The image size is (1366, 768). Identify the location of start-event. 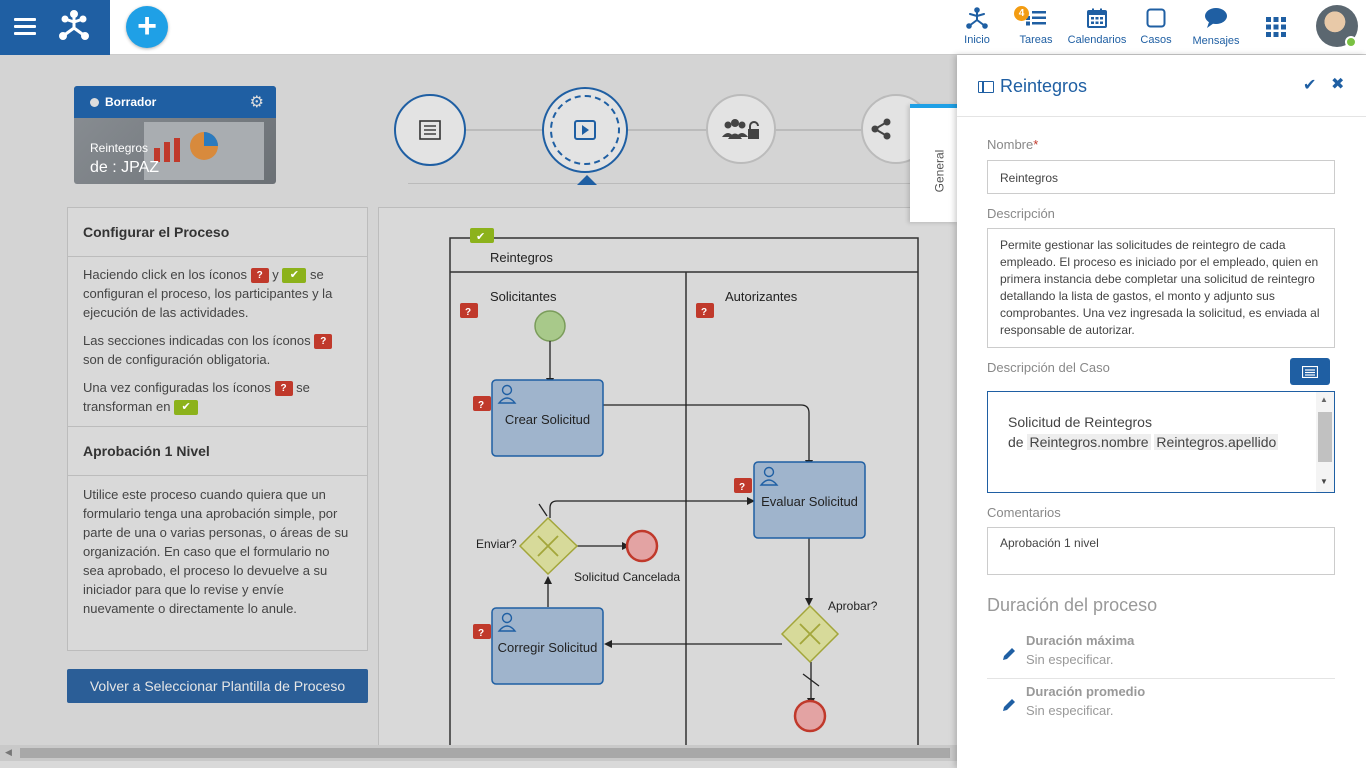
(550, 326).